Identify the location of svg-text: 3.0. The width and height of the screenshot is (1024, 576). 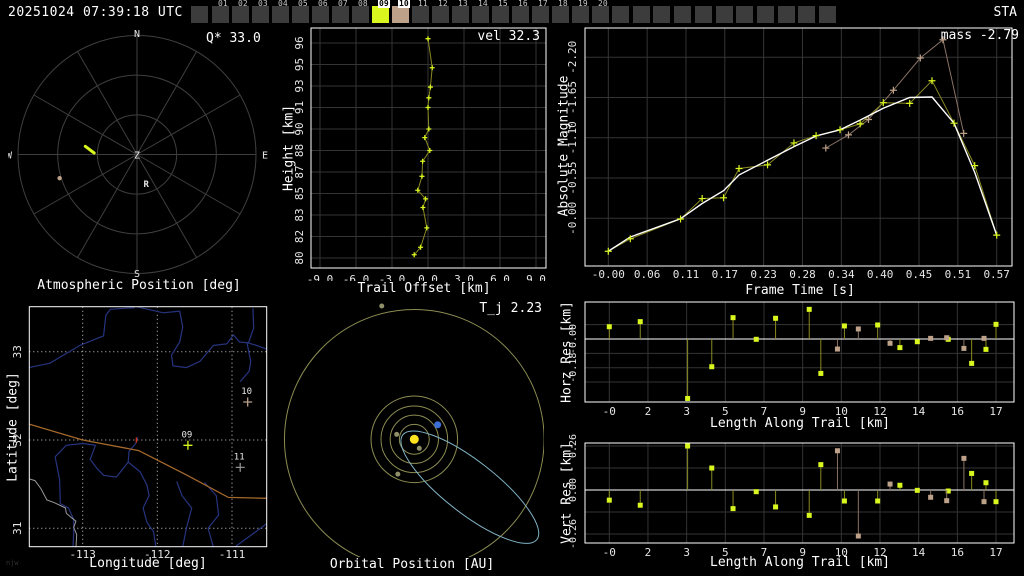
(464, 277).